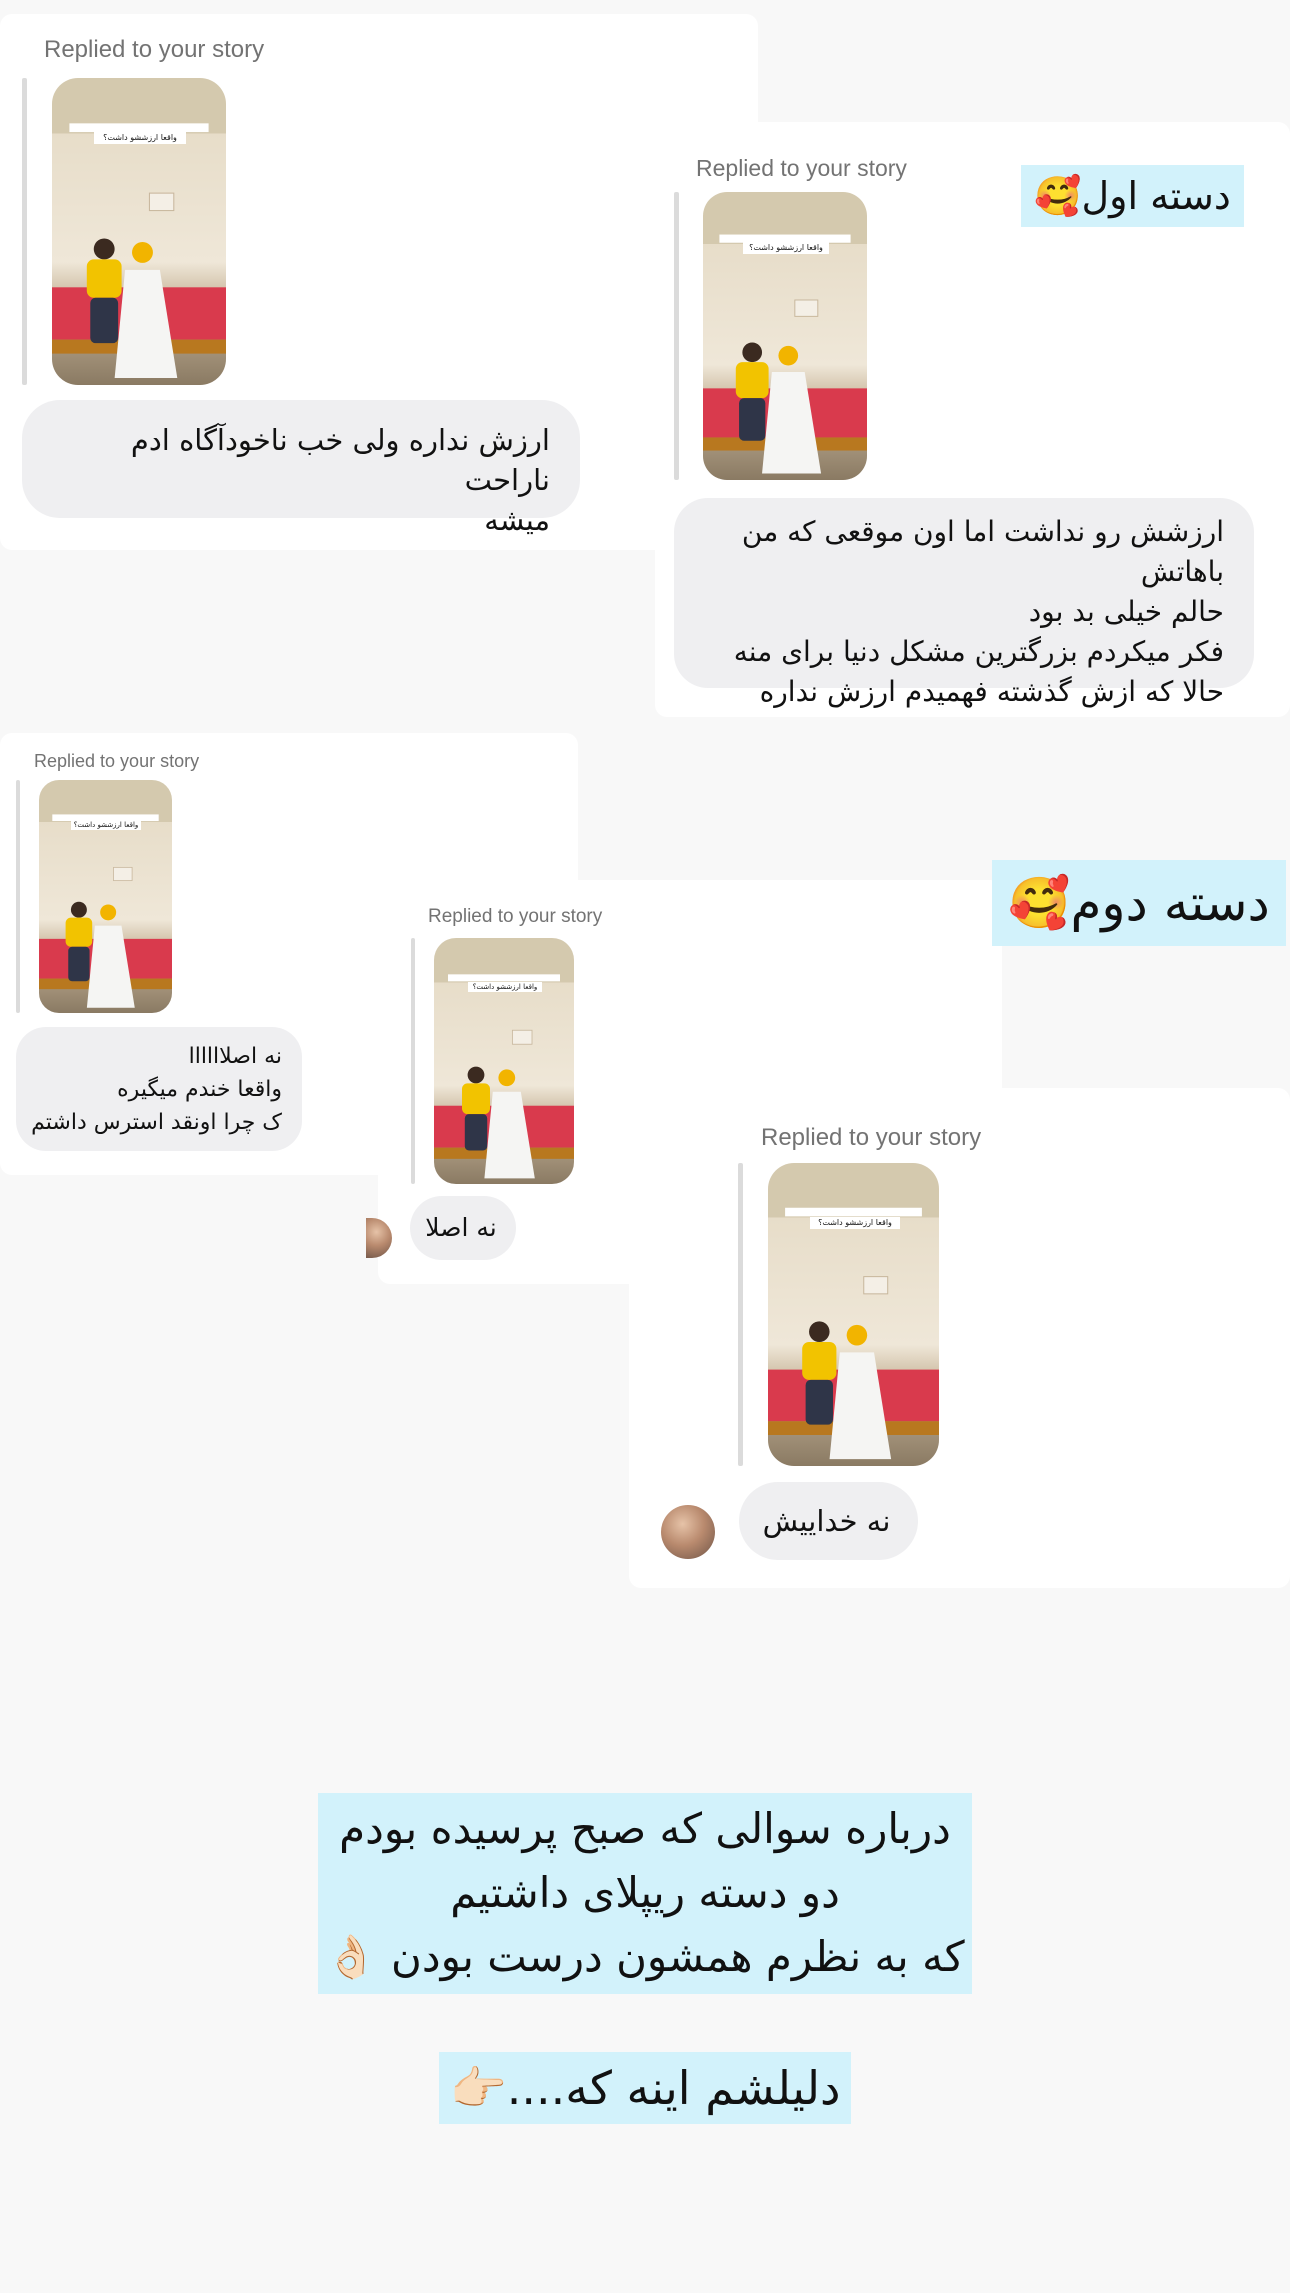 The image size is (1290, 2293). I want to click on story-caption-reason: دلیلشم اینه که....👉🏻, so click(645, 2088).